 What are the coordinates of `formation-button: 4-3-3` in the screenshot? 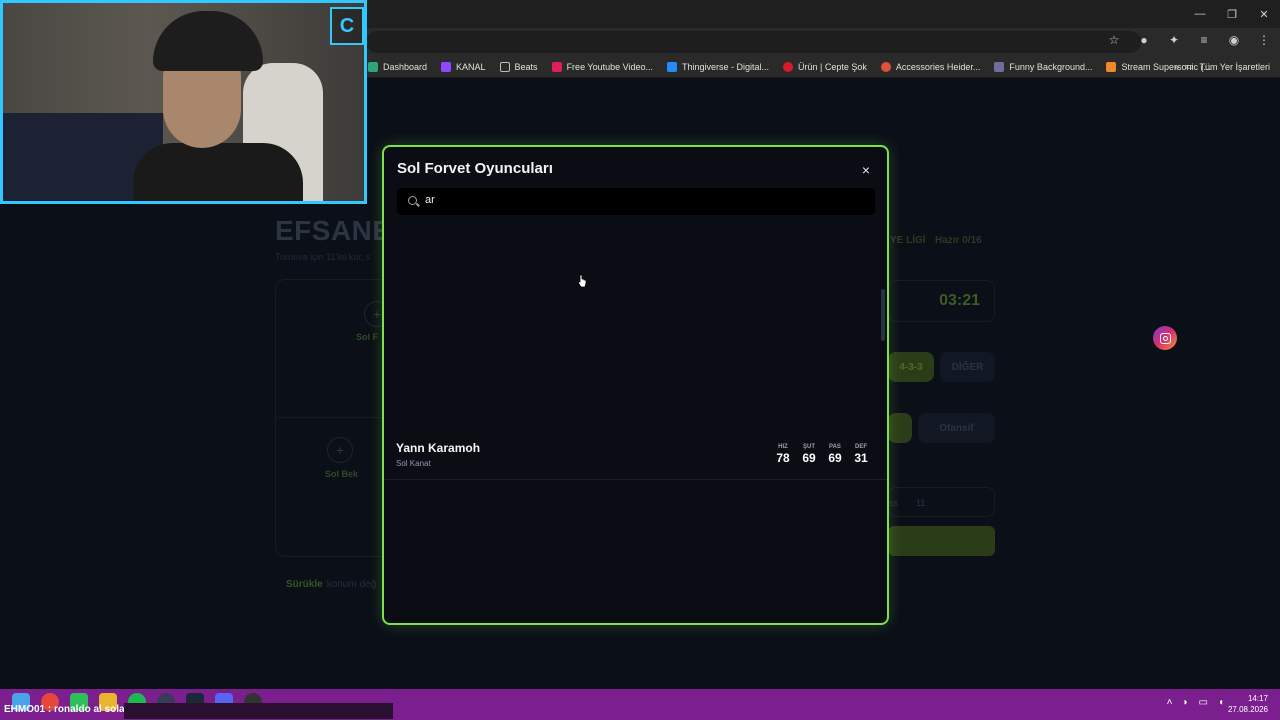 It's located at (911, 367).